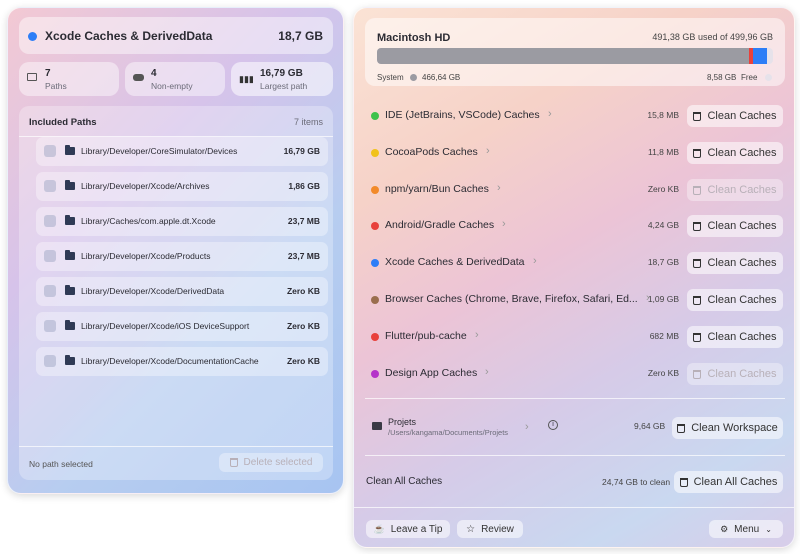 The width and height of the screenshot is (800, 554). Describe the element at coordinates (404, 481) in the screenshot. I see `clean-all-label: Clean All Caches` at that location.